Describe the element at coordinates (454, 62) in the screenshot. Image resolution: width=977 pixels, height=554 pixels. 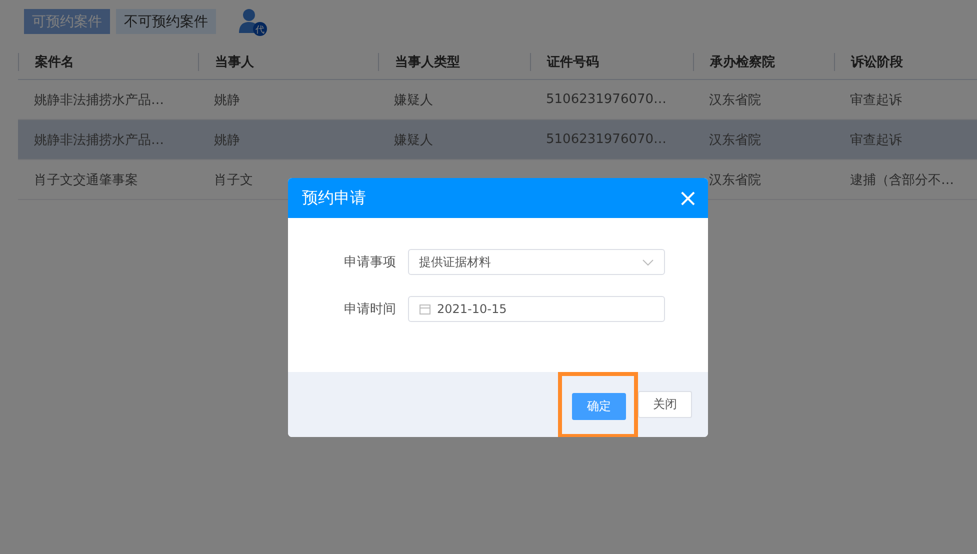
I see `column-header: 当事人类型` at that location.